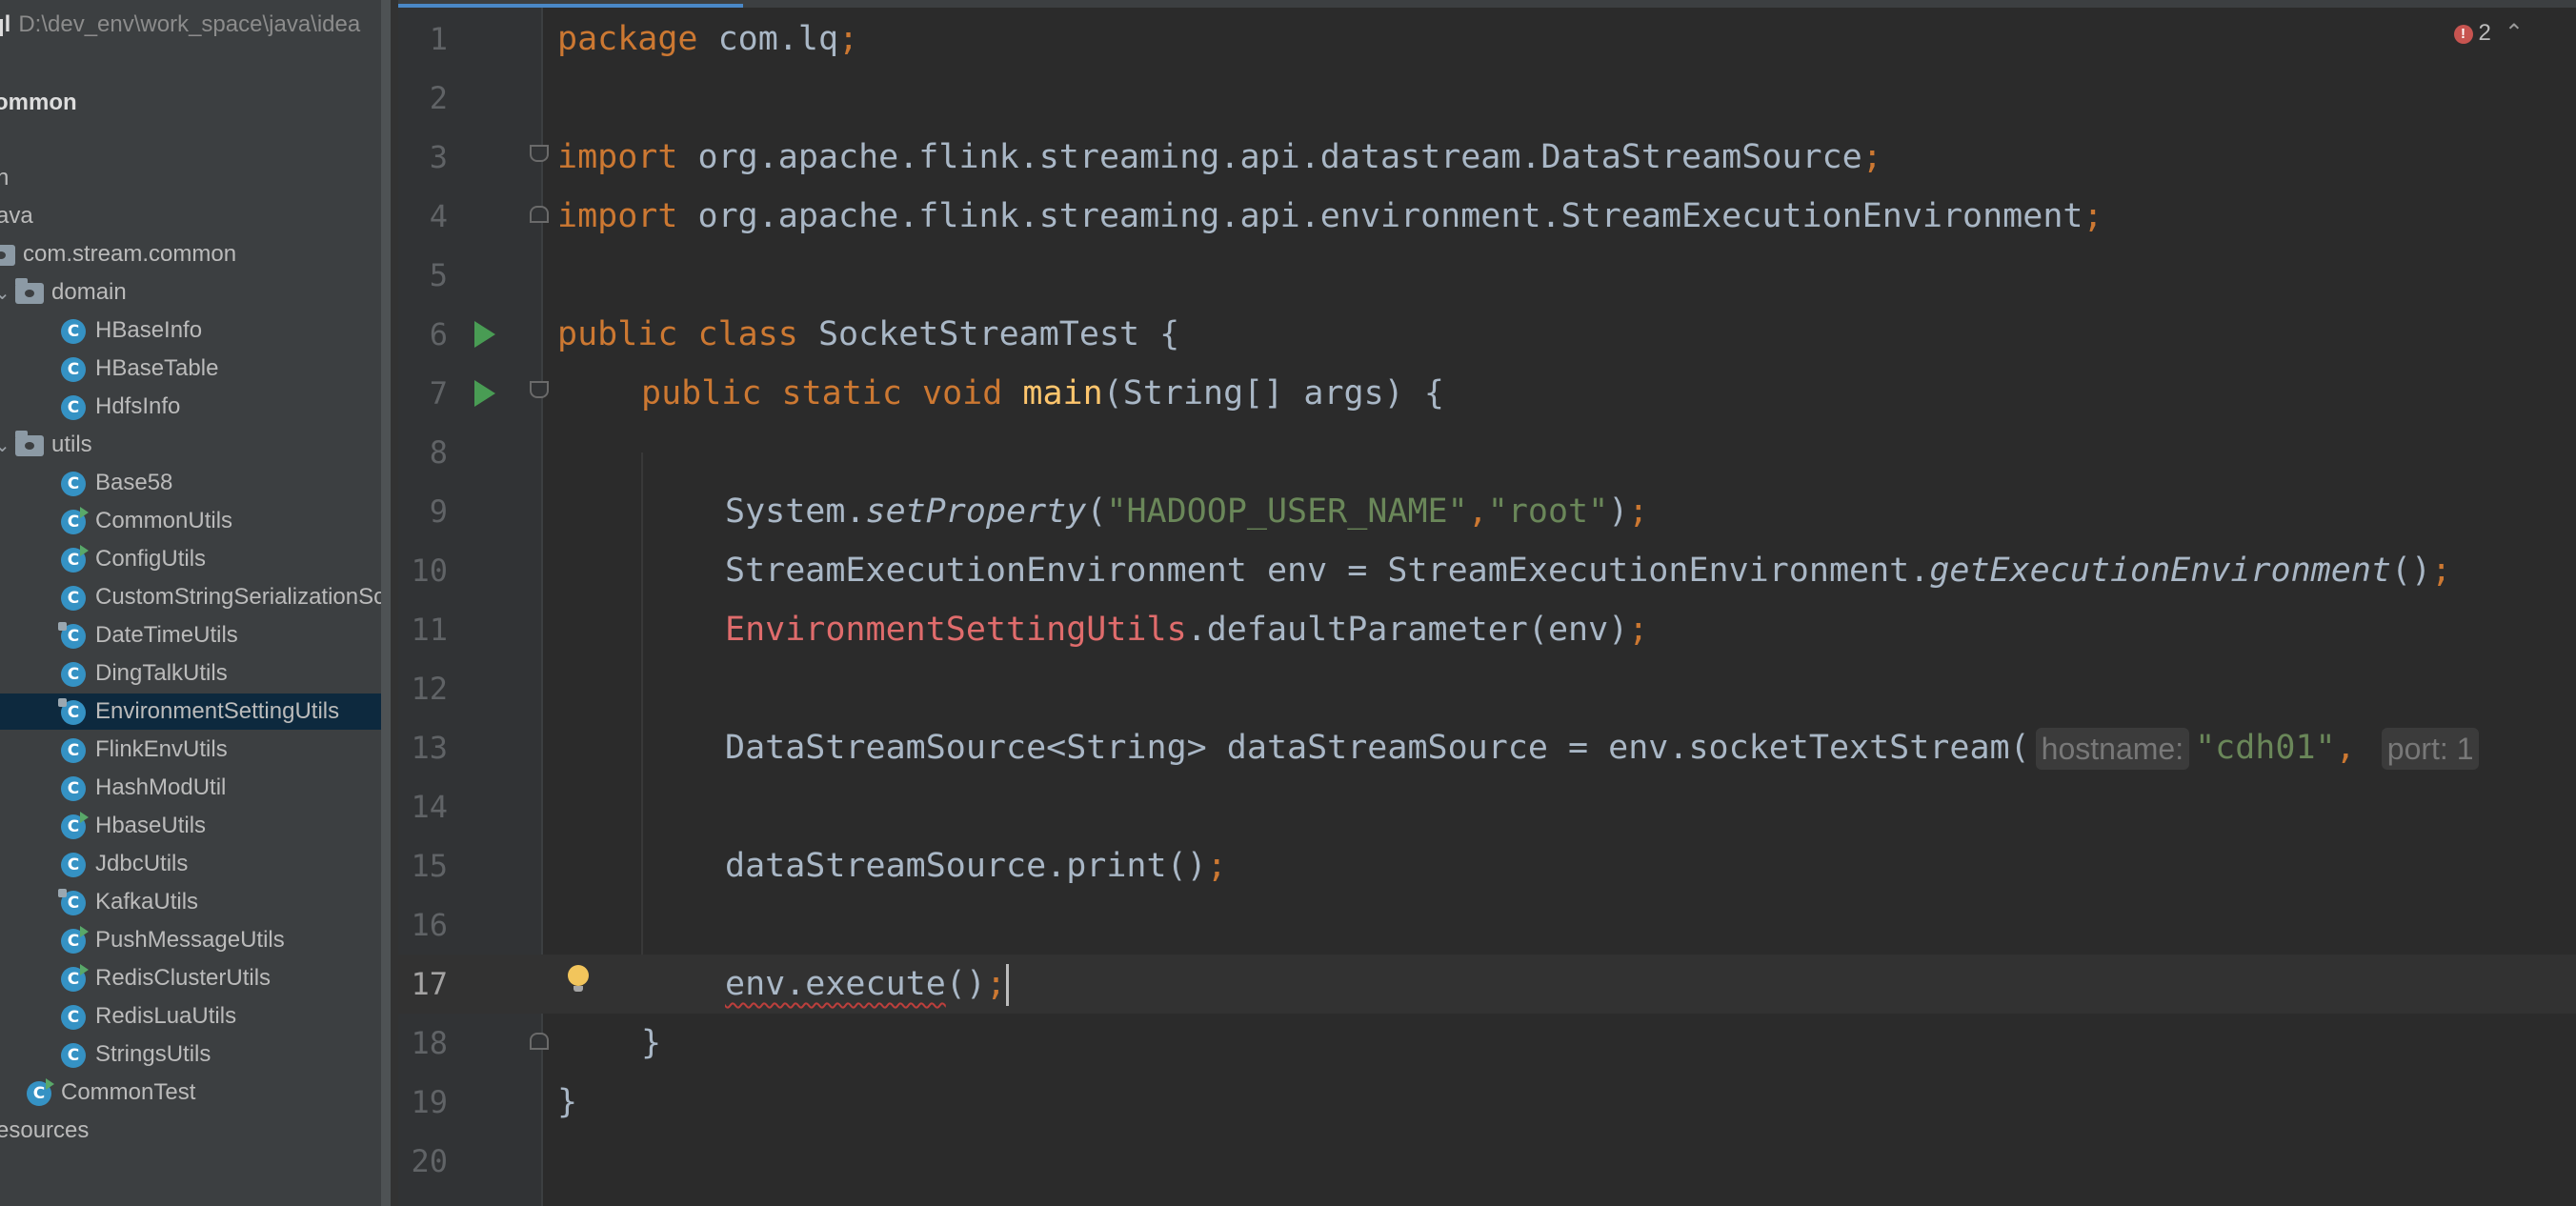 This screenshot has height=1206, width=2576. I want to click on code-text: env.execute();, so click(868, 984).